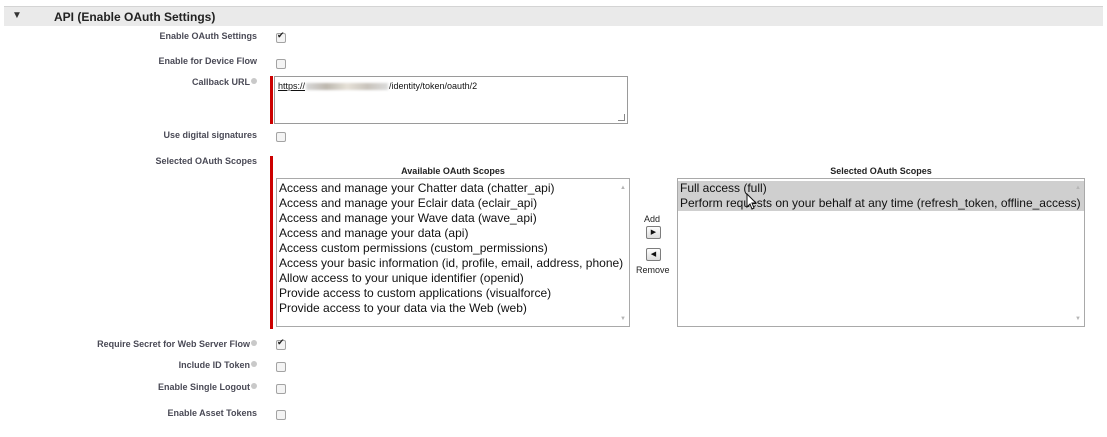  I want to click on available-scopes-title: Available OAuth Scopes, so click(453, 171).